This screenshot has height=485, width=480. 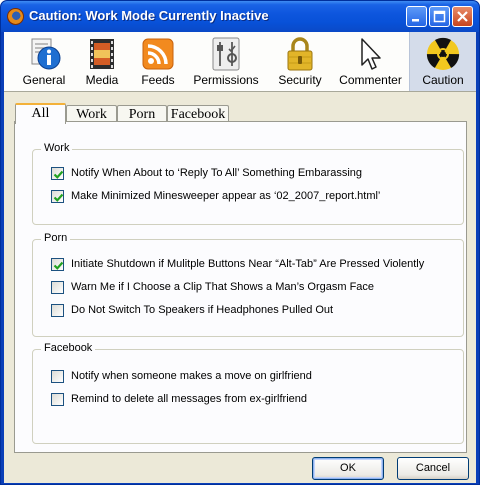 I want to click on minimize-icon, so click(x=415, y=20).